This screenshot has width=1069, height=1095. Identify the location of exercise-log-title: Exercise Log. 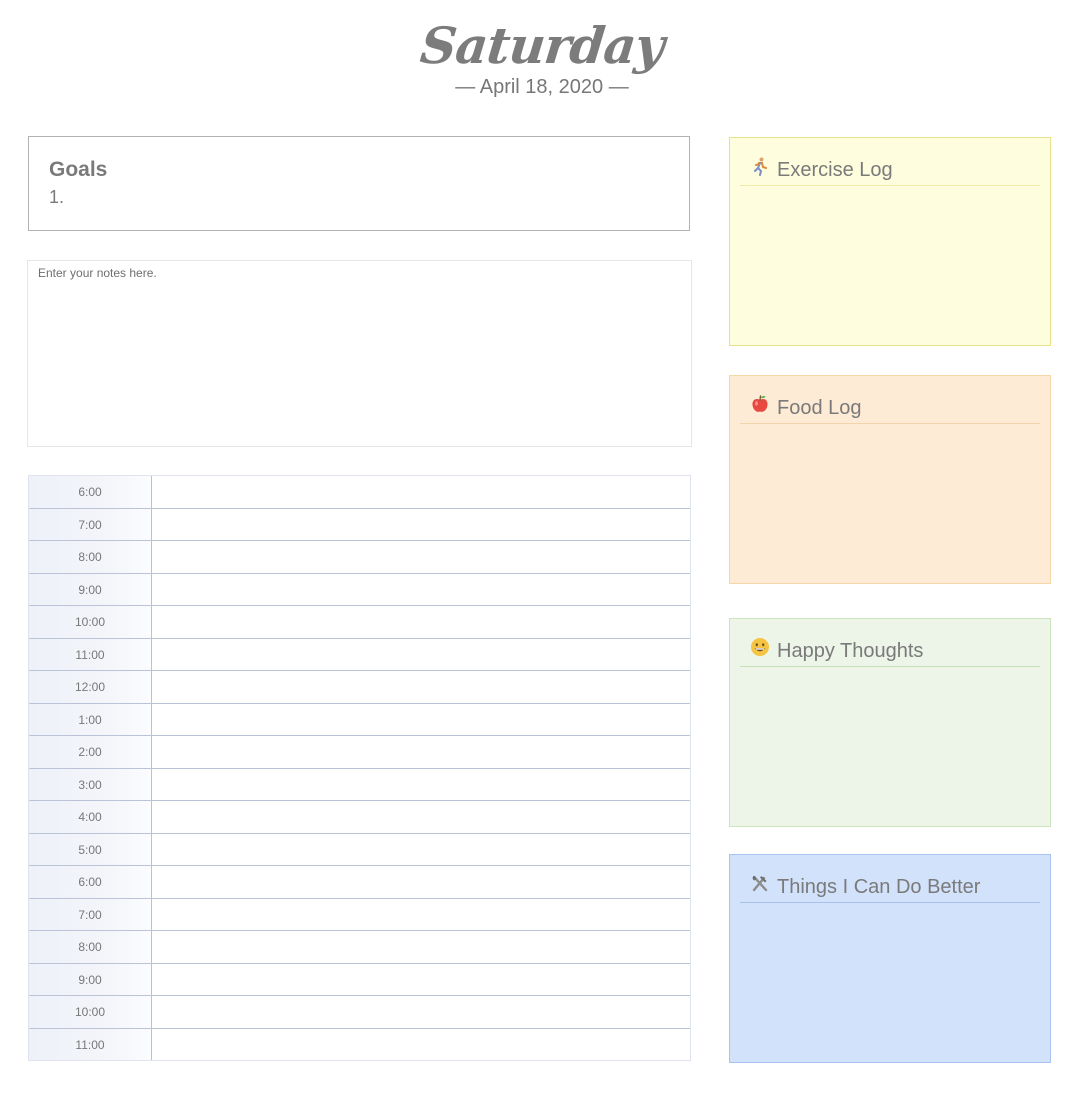
(835, 169).